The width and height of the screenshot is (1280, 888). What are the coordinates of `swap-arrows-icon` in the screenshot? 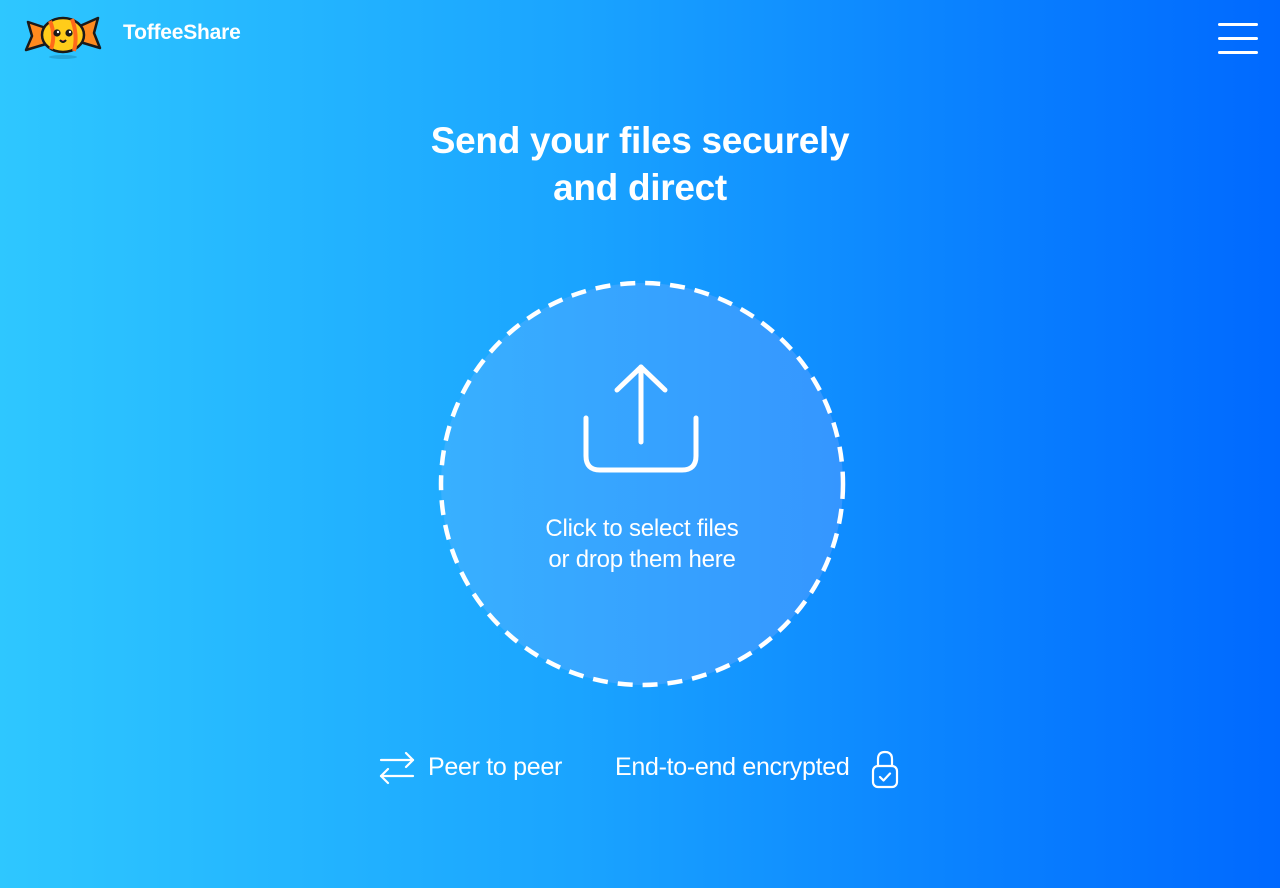 It's located at (397, 768).